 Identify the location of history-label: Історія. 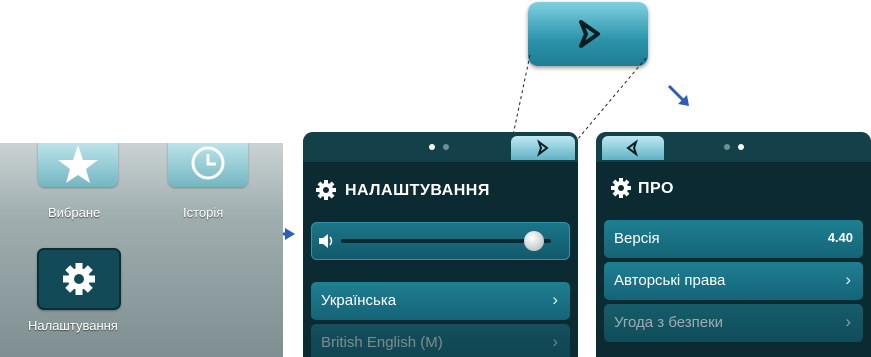
(203, 212).